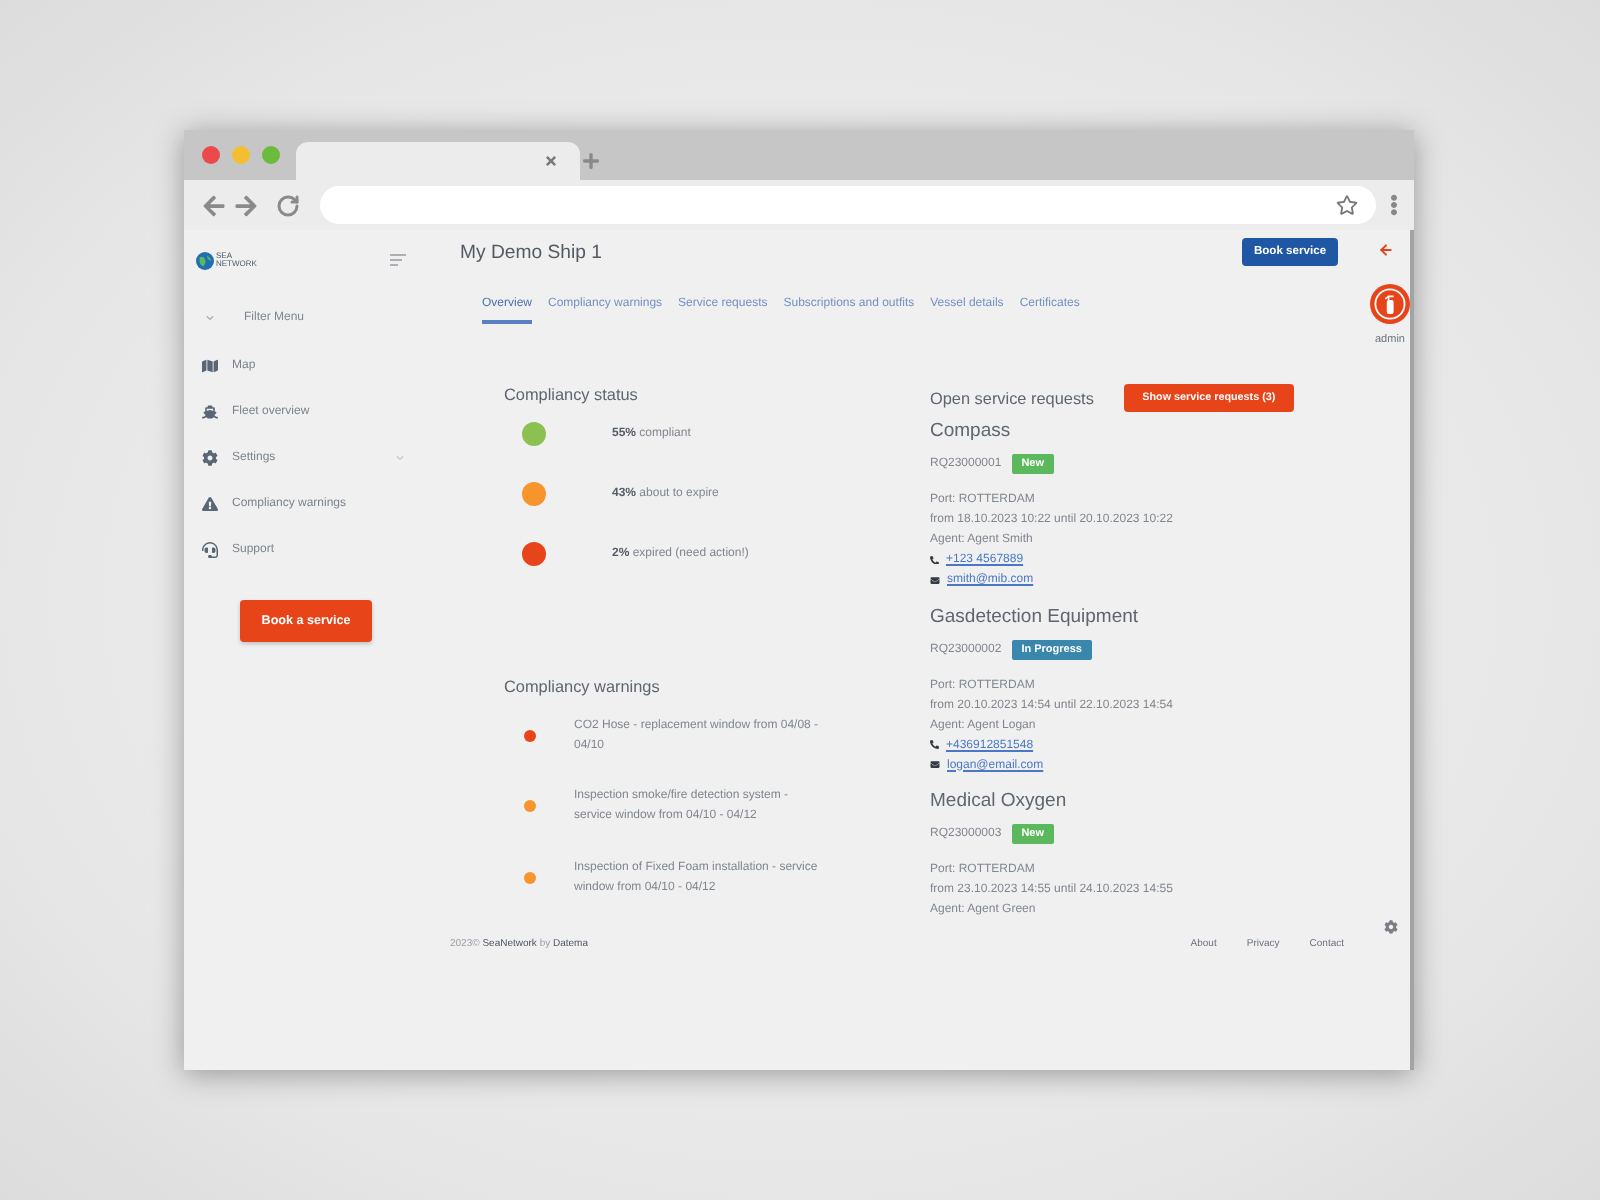 The width and height of the screenshot is (1600, 1200). Describe the element at coordinates (848, 205) in the screenshot. I see `address-field` at that location.